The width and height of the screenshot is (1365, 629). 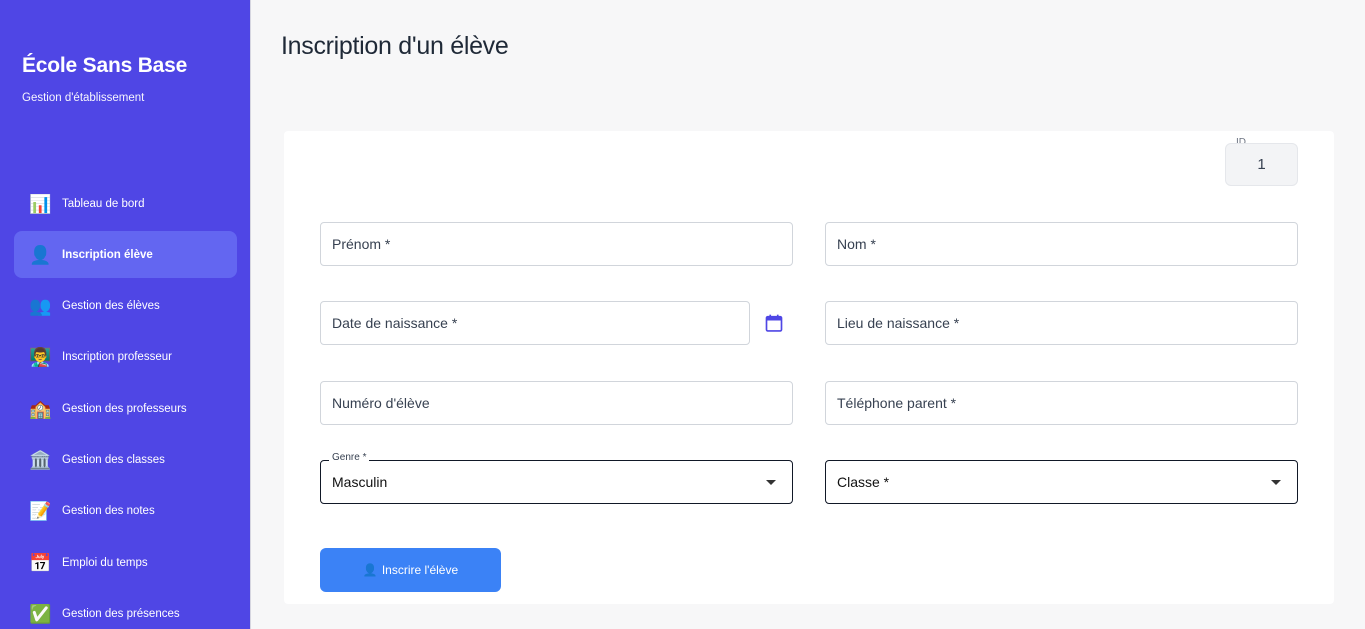 I want to click on sidebar-item-label: Tableau de bord, so click(x=103, y=203).